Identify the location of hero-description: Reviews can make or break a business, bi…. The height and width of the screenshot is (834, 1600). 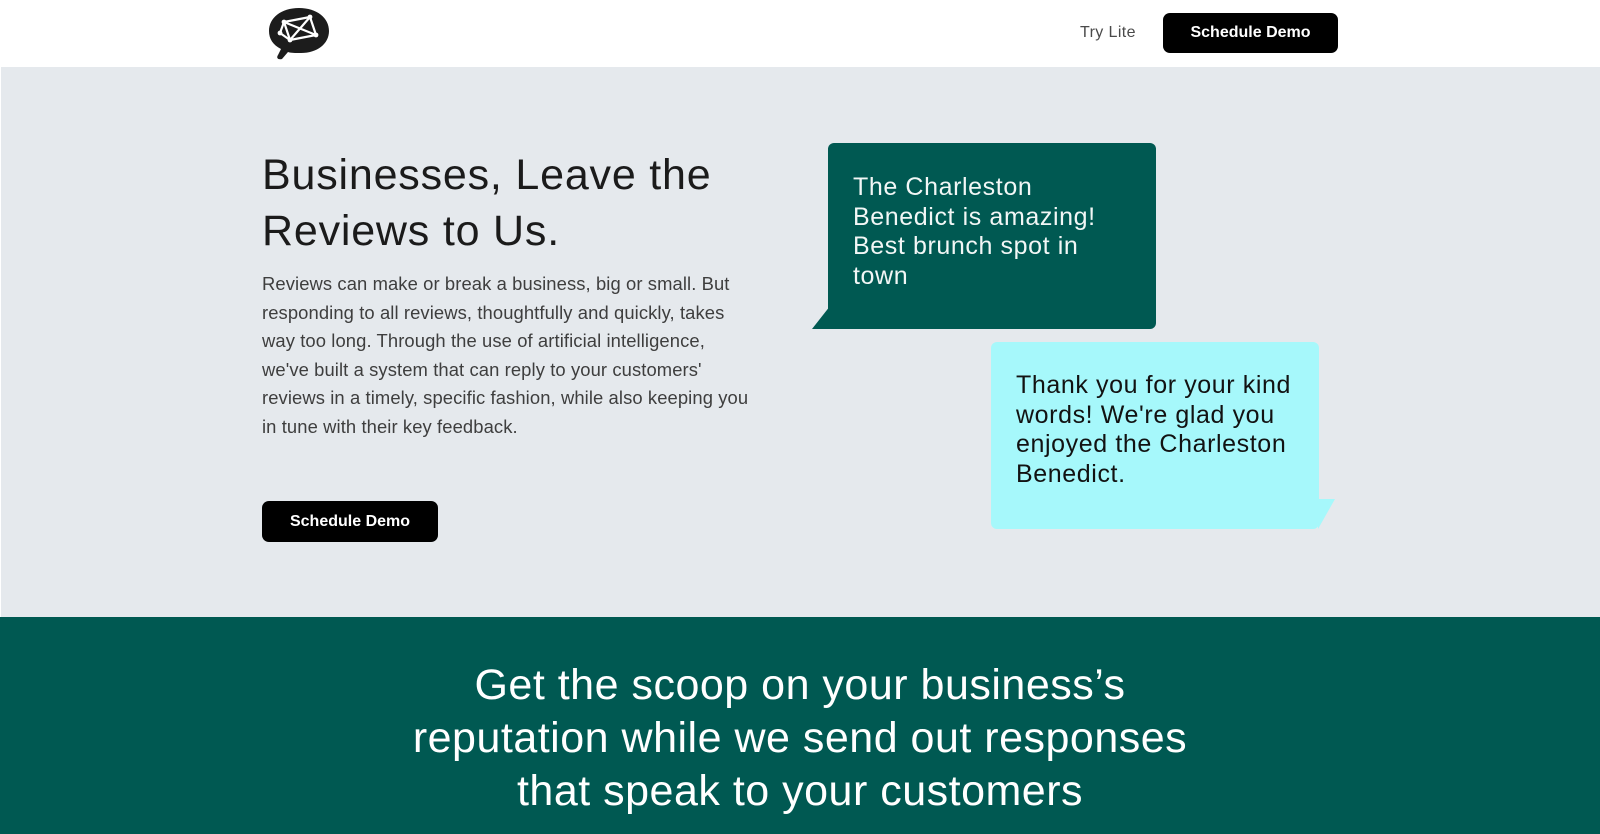
(505, 355).